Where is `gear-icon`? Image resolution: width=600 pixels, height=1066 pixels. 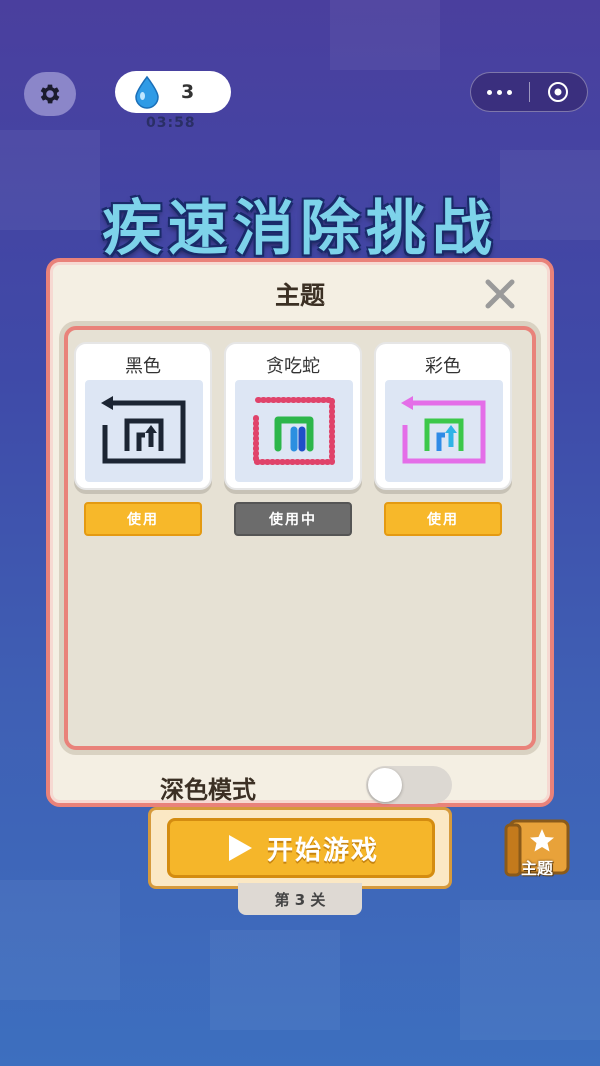 gear-icon is located at coordinates (50, 94).